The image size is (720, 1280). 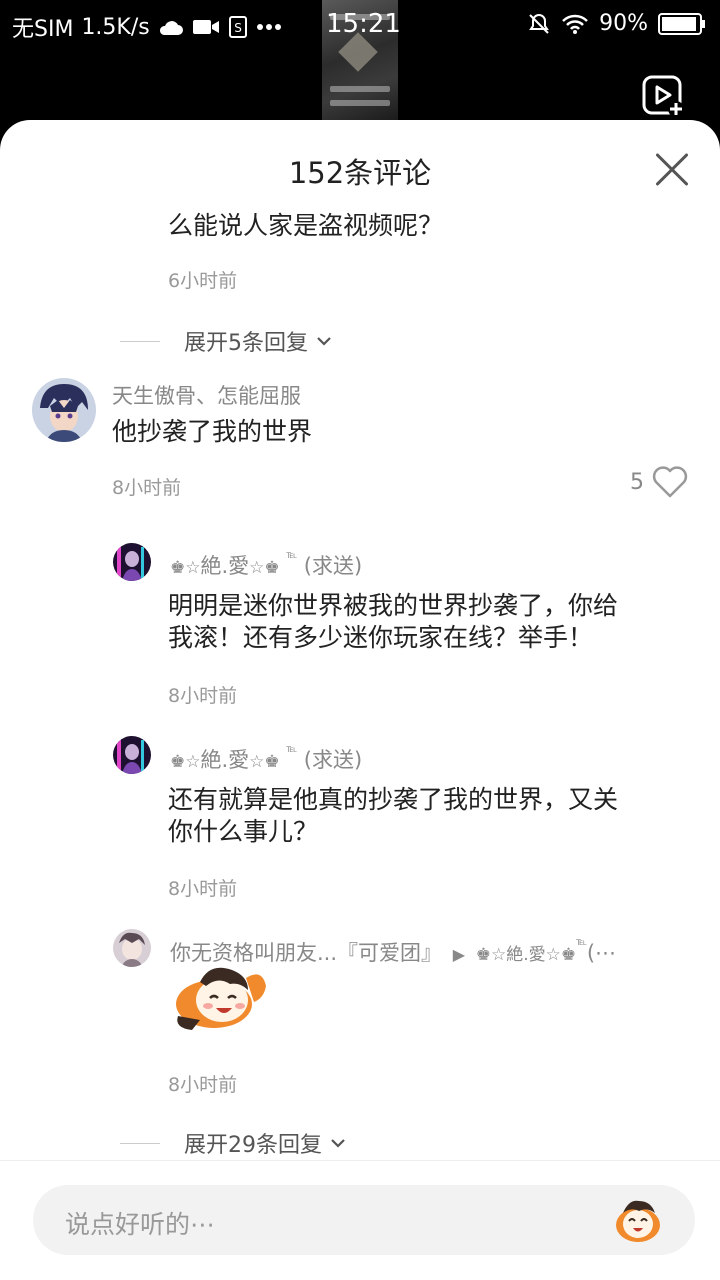 I want to click on emoji-sticker-icon, so click(x=638, y=1220).